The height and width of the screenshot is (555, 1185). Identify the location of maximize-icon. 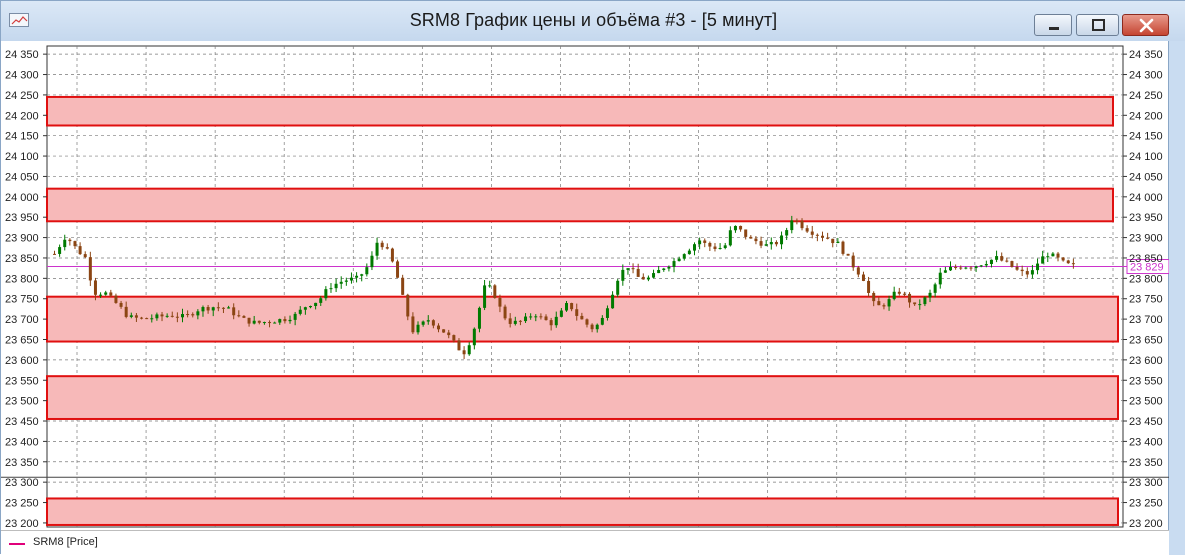
(1098, 25).